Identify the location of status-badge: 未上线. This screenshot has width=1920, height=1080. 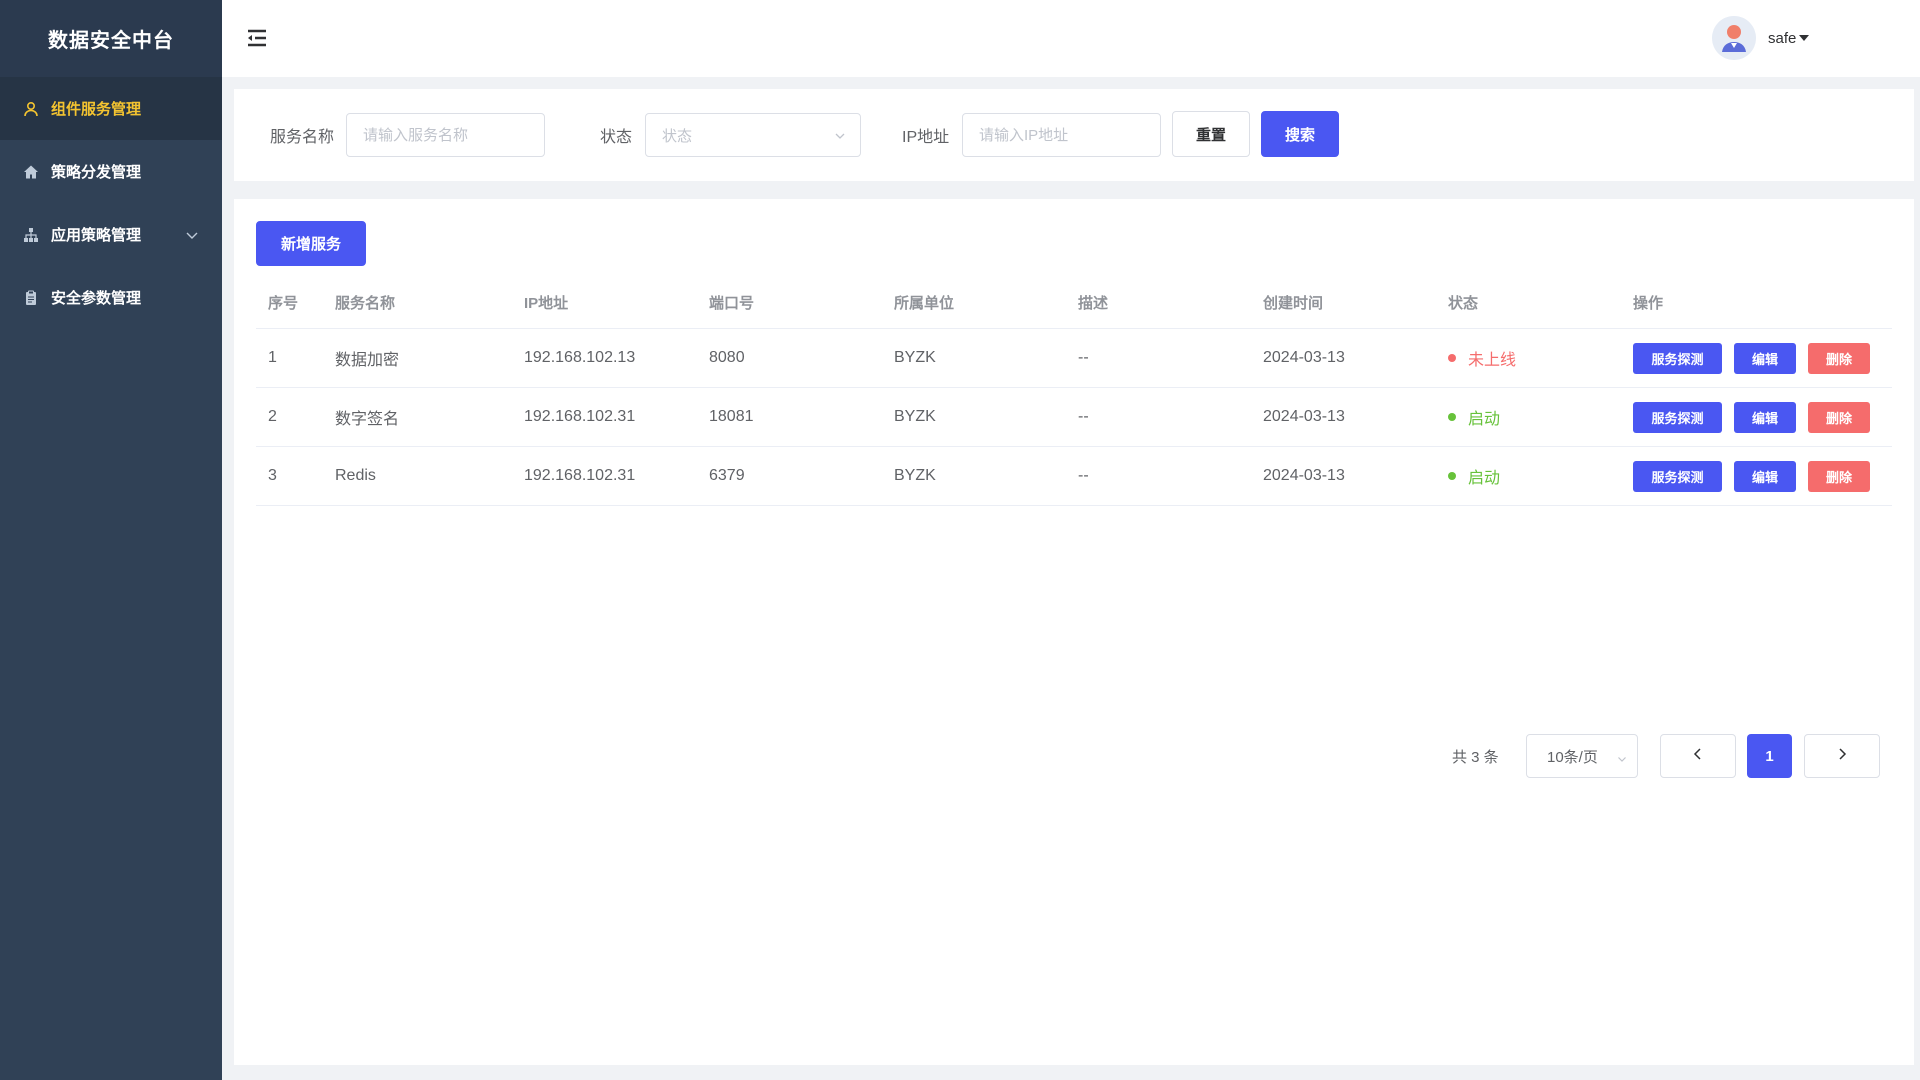
(1482, 358).